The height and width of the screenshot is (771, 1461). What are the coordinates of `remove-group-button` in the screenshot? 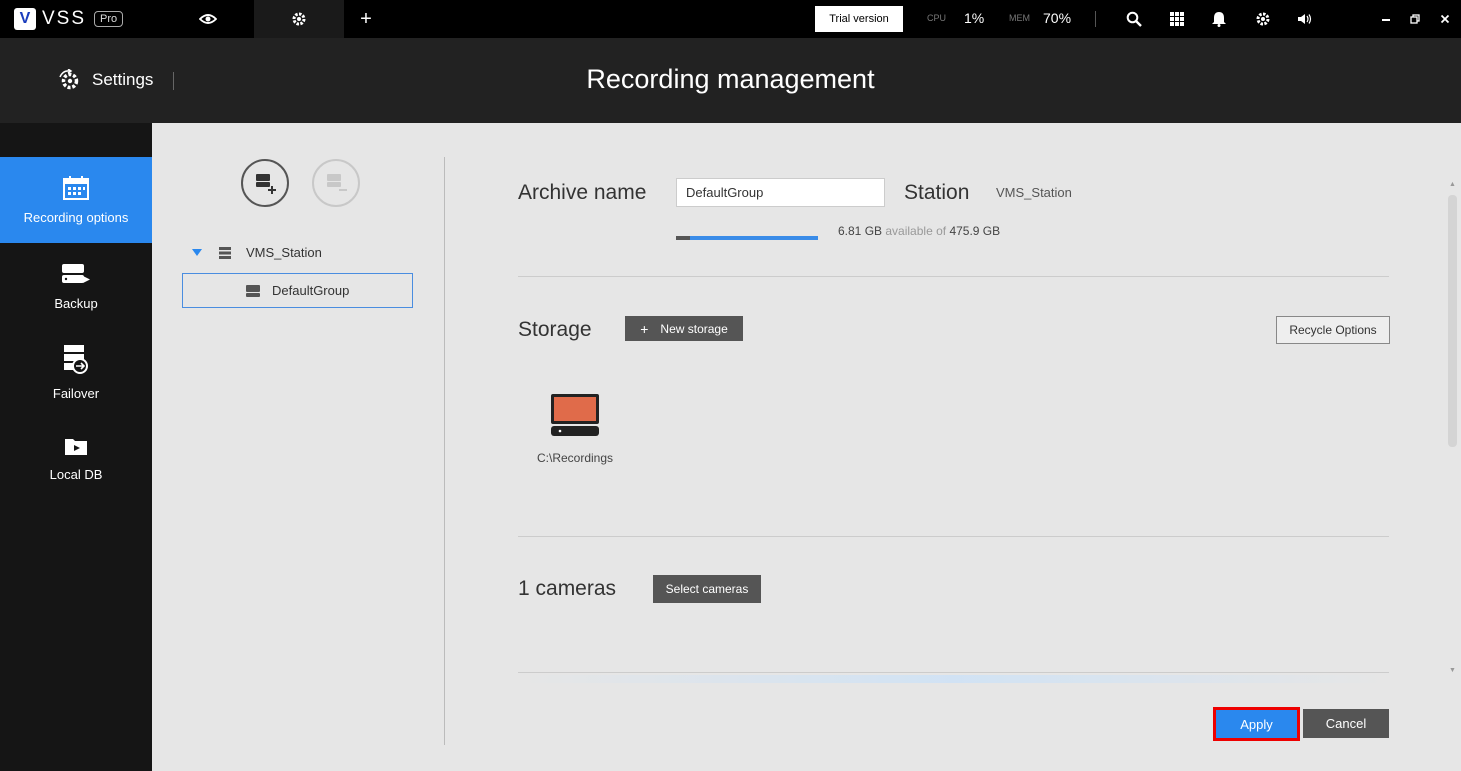 It's located at (336, 183).